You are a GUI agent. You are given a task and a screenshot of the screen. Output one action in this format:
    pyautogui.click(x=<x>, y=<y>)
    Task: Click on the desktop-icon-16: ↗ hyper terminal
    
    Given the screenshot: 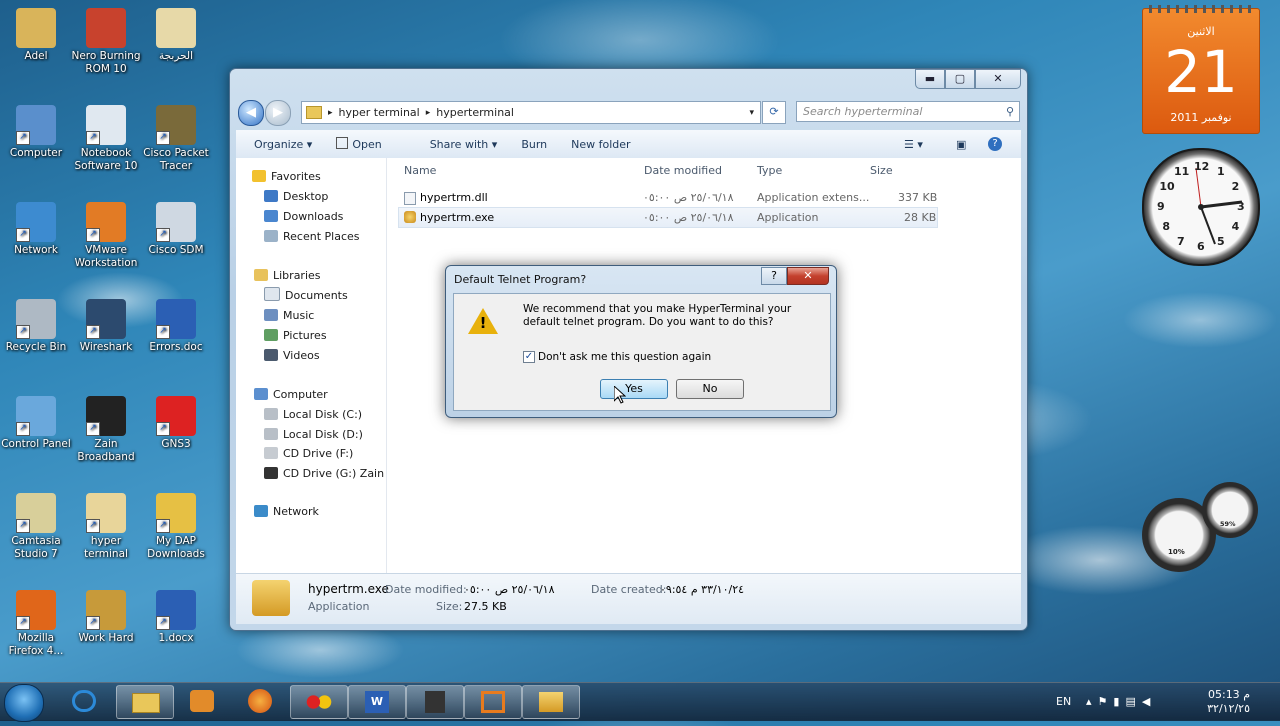 What is the action you would take?
    pyautogui.click(x=106, y=527)
    